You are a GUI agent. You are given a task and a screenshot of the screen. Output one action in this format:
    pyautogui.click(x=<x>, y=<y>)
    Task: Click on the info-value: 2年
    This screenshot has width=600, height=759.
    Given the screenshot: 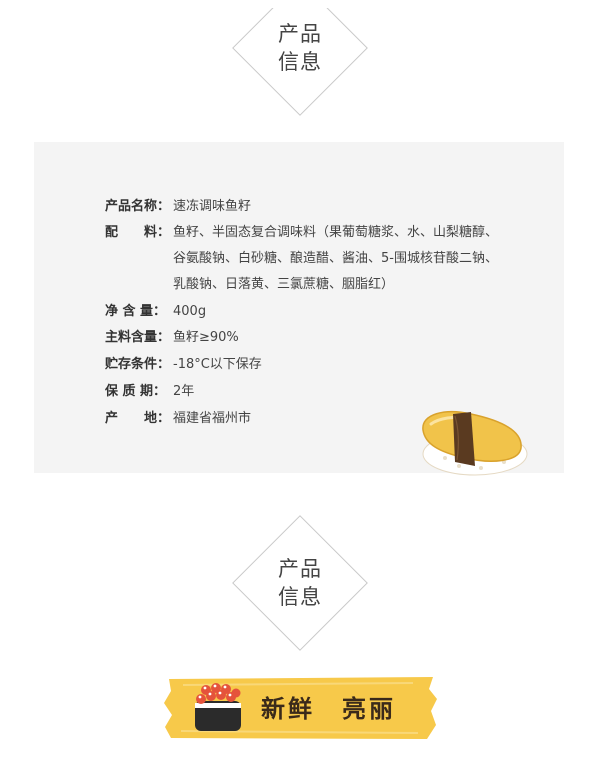 What is the action you would take?
    pyautogui.click(x=184, y=391)
    